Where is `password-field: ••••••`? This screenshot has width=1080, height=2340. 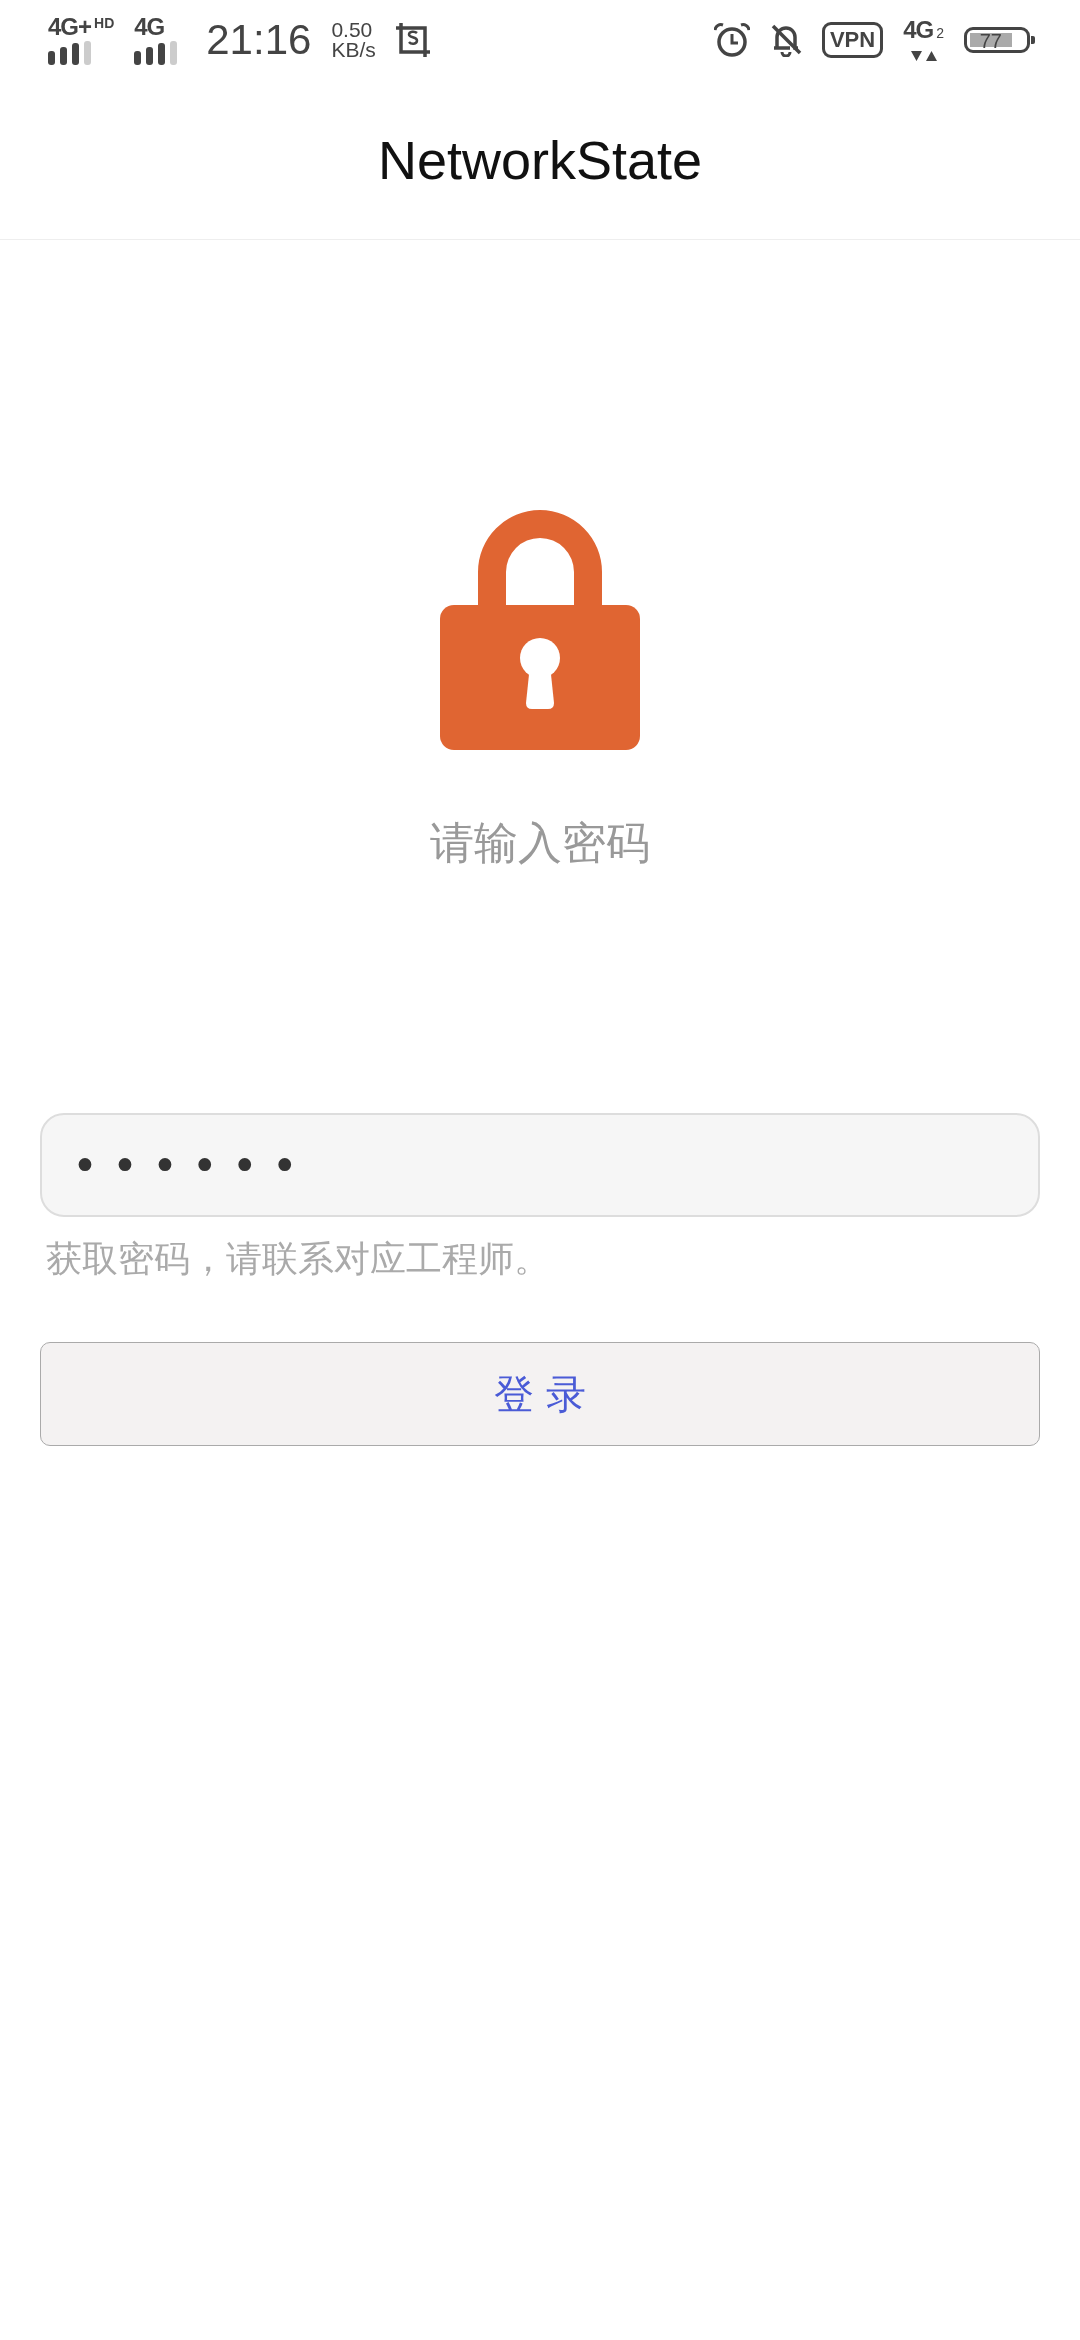 password-field: •••••• is located at coordinates (540, 1165).